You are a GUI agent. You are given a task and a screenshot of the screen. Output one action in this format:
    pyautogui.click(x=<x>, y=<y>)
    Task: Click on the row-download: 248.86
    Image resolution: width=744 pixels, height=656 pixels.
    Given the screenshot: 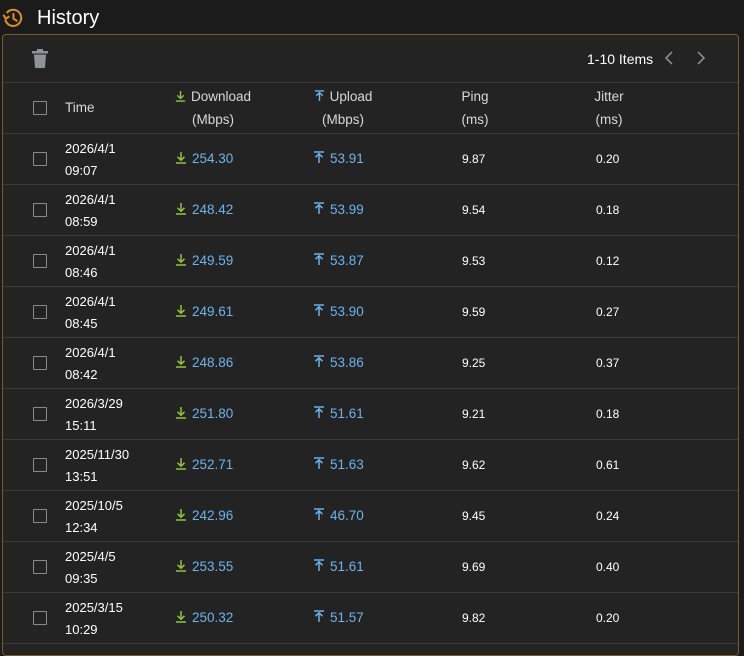 What is the action you would take?
    pyautogui.click(x=204, y=362)
    